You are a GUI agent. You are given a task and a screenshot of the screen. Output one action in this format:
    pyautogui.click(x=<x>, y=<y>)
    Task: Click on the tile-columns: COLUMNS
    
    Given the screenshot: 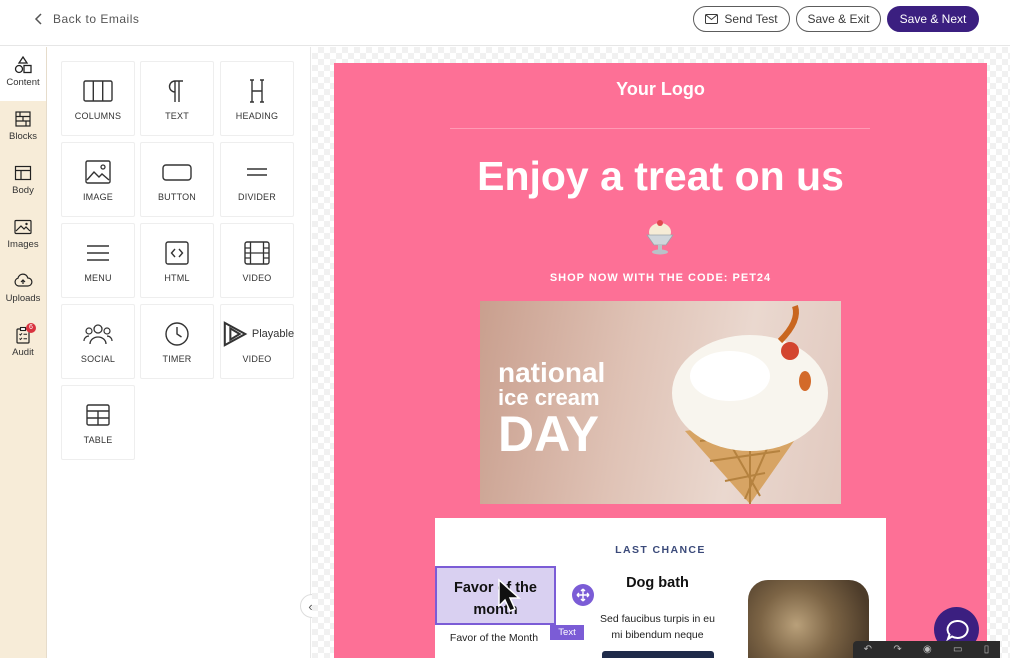 What is the action you would take?
    pyautogui.click(x=98, y=98)
    